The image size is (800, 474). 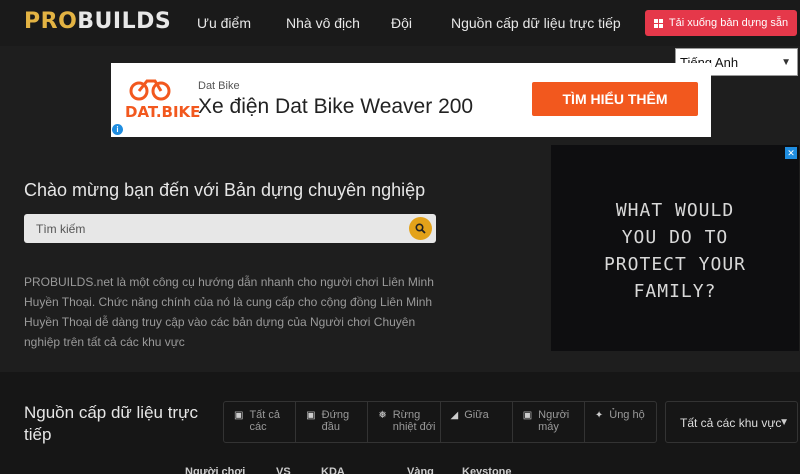 I want to click on nav-link-live-feed: Nguồn cấp dữ liệu trực tiếp, so click(x=536, y=23).